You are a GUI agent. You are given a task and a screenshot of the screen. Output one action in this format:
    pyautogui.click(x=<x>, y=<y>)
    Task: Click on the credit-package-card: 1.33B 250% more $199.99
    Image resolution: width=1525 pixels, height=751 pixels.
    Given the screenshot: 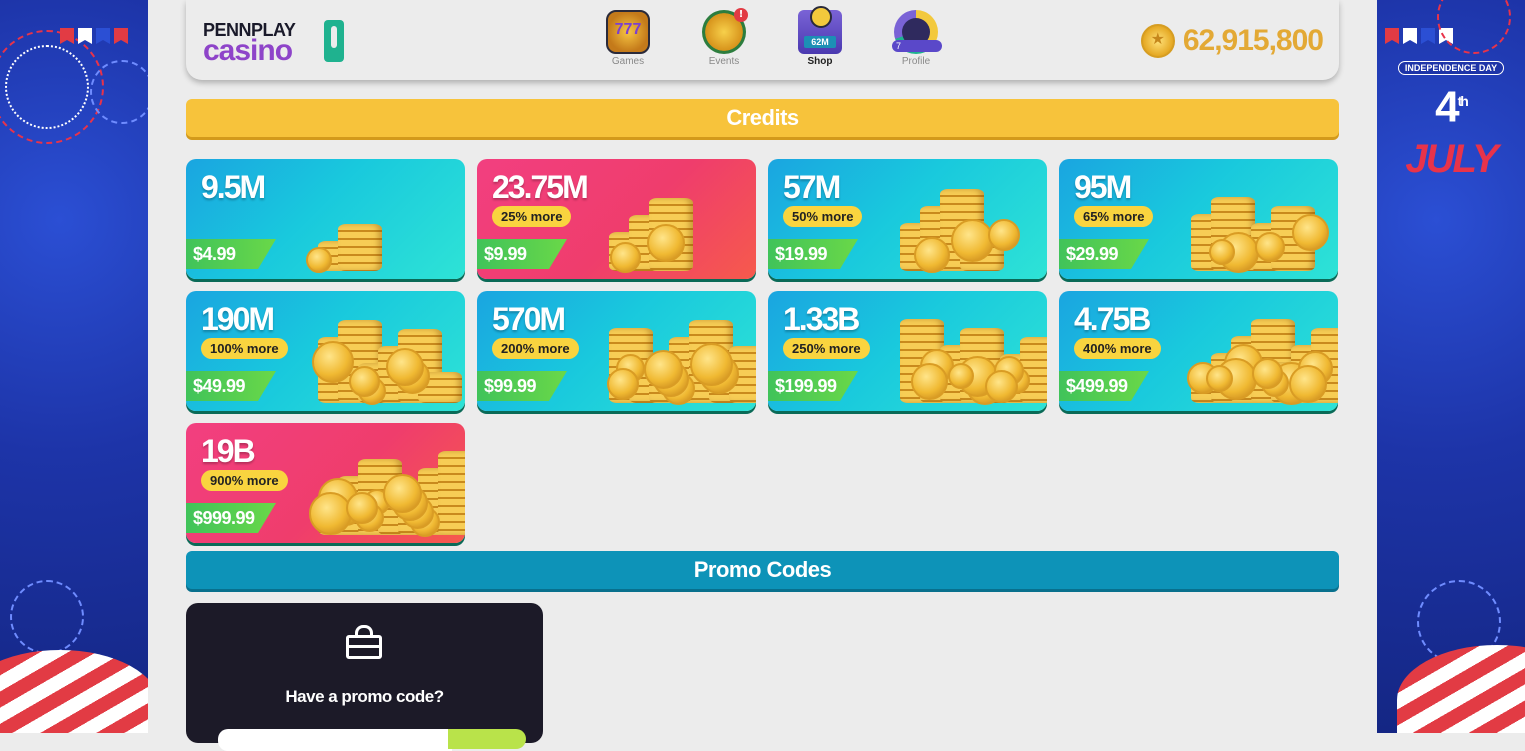 What is the action you would take?
    pyautogui.click(x=907, y=351)
    